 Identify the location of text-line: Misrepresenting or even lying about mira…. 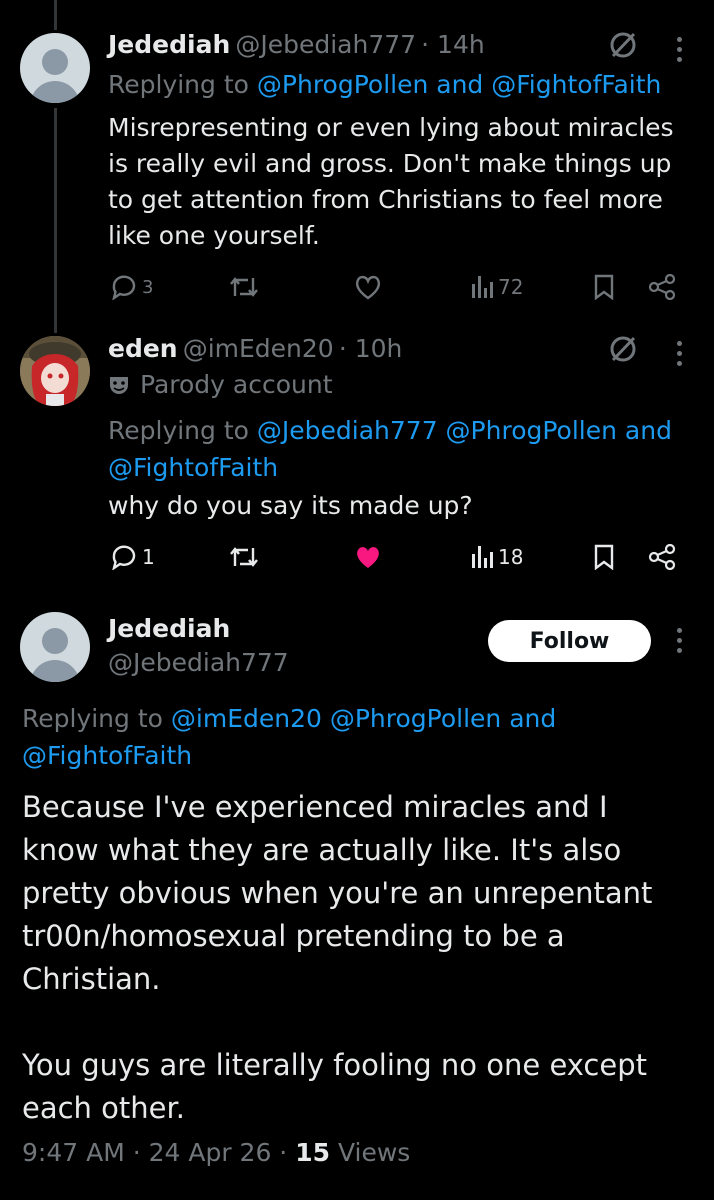
(391, 127).